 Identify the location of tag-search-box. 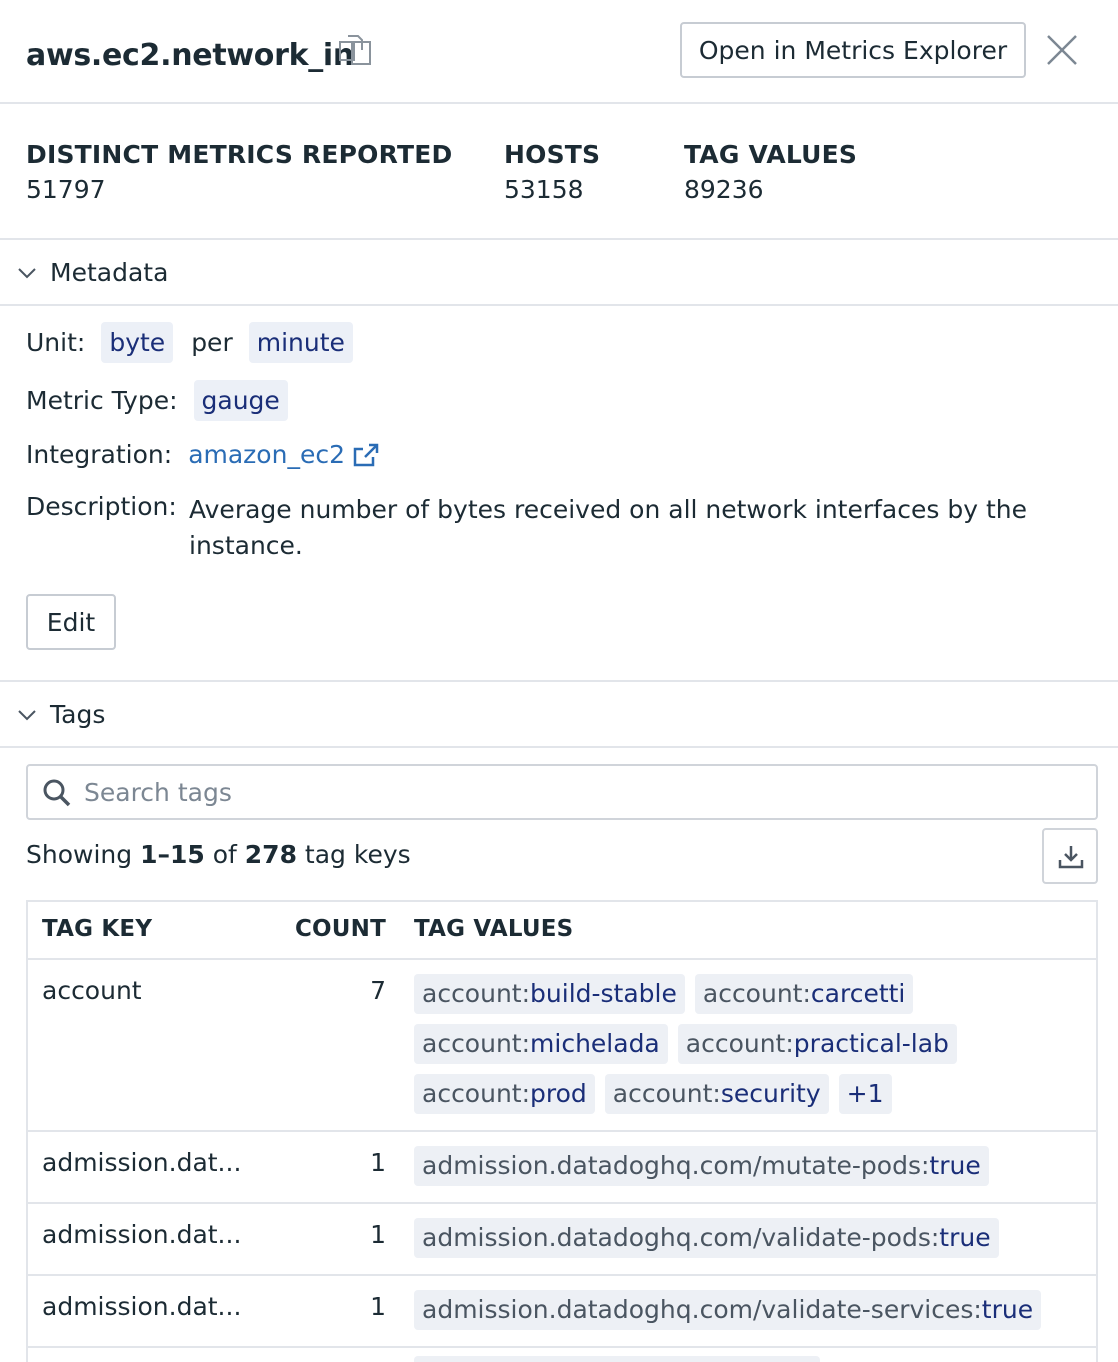
(562, 792).